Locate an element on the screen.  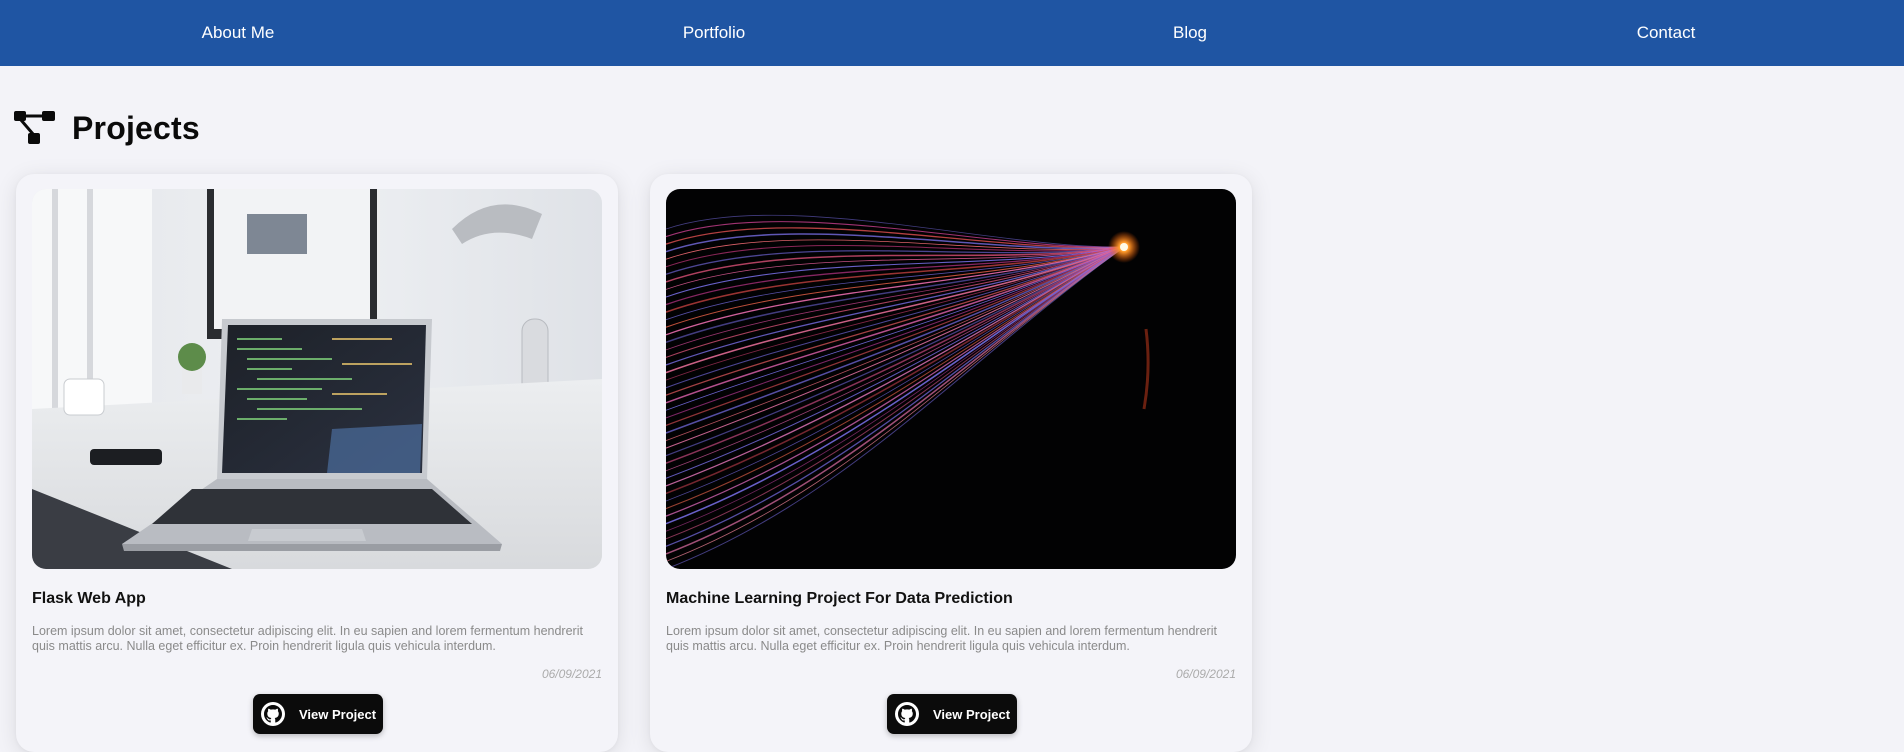
project-diagram-icon is located at coordinates (35, 128).